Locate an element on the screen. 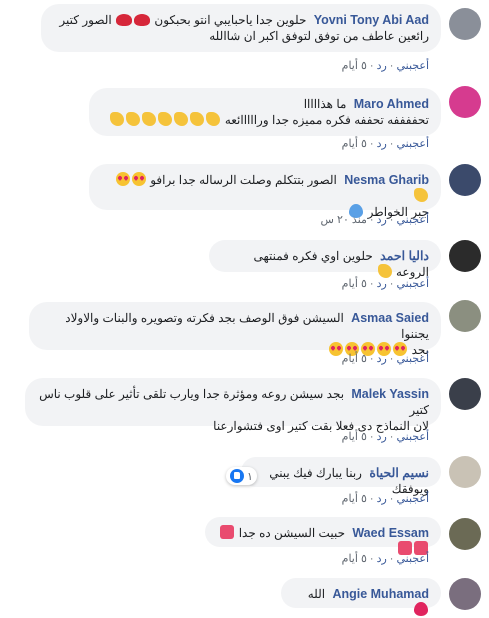  author-name: Waed Essam is located at coordinates (390, 533).